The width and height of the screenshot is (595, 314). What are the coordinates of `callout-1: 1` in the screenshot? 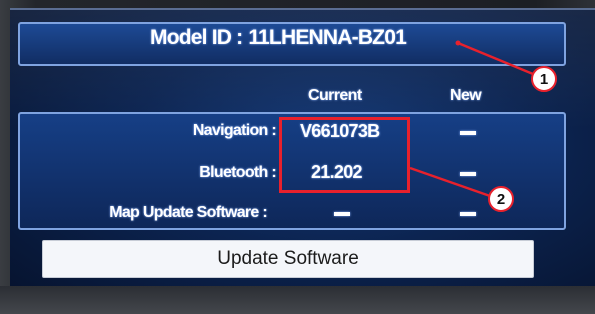 It's located at (544, 79).